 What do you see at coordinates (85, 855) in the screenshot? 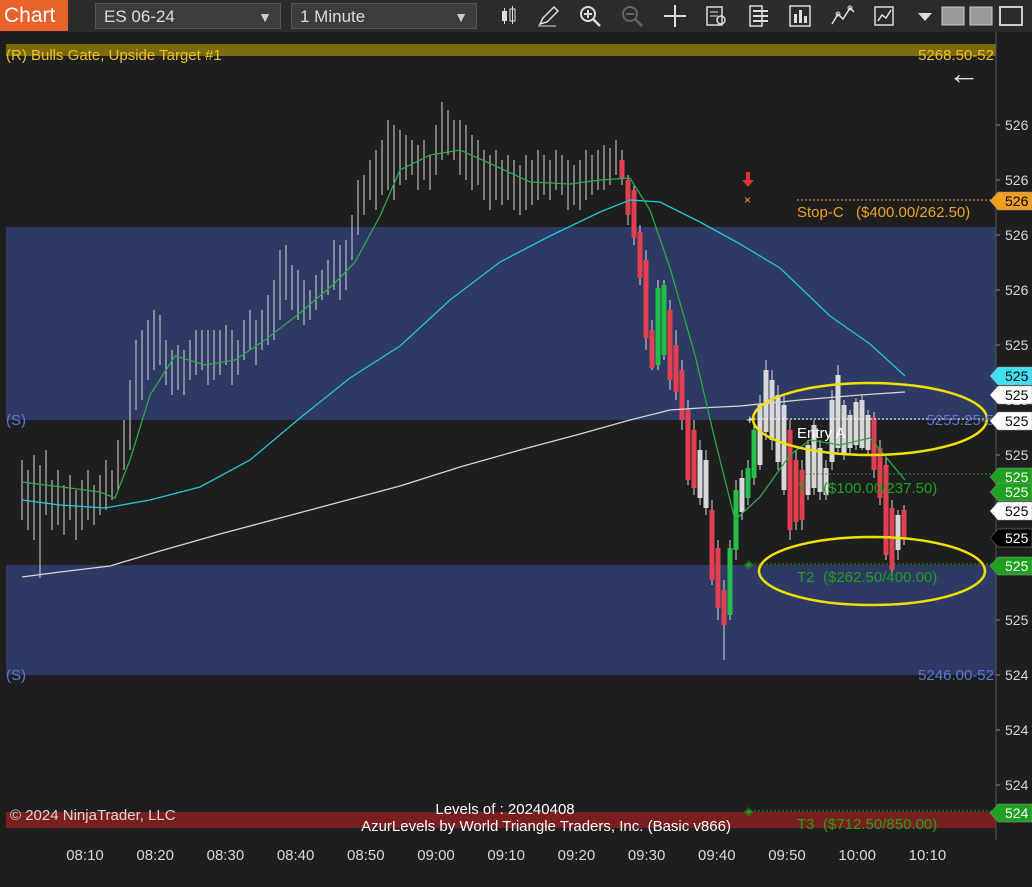
I see `time-axis-label: 08:10` at bounding box center [85, 855].